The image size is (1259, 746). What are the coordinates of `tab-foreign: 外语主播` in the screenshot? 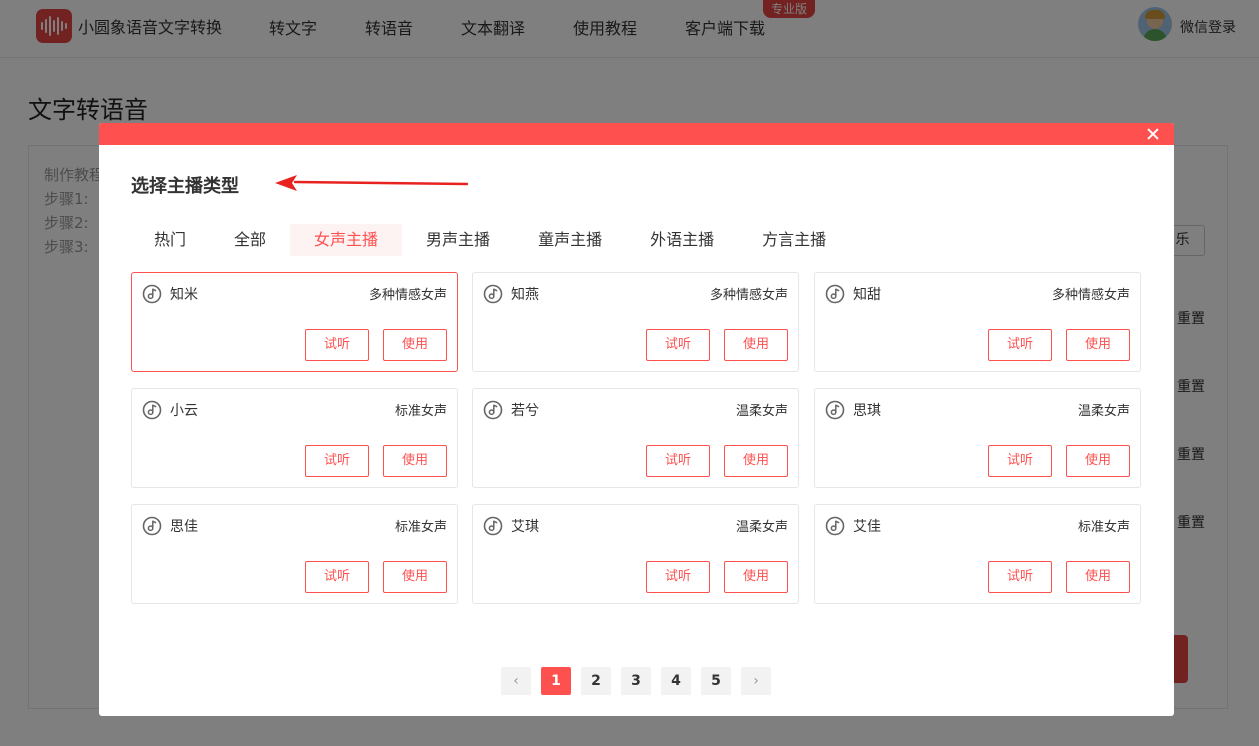 It's located at (682, 240).